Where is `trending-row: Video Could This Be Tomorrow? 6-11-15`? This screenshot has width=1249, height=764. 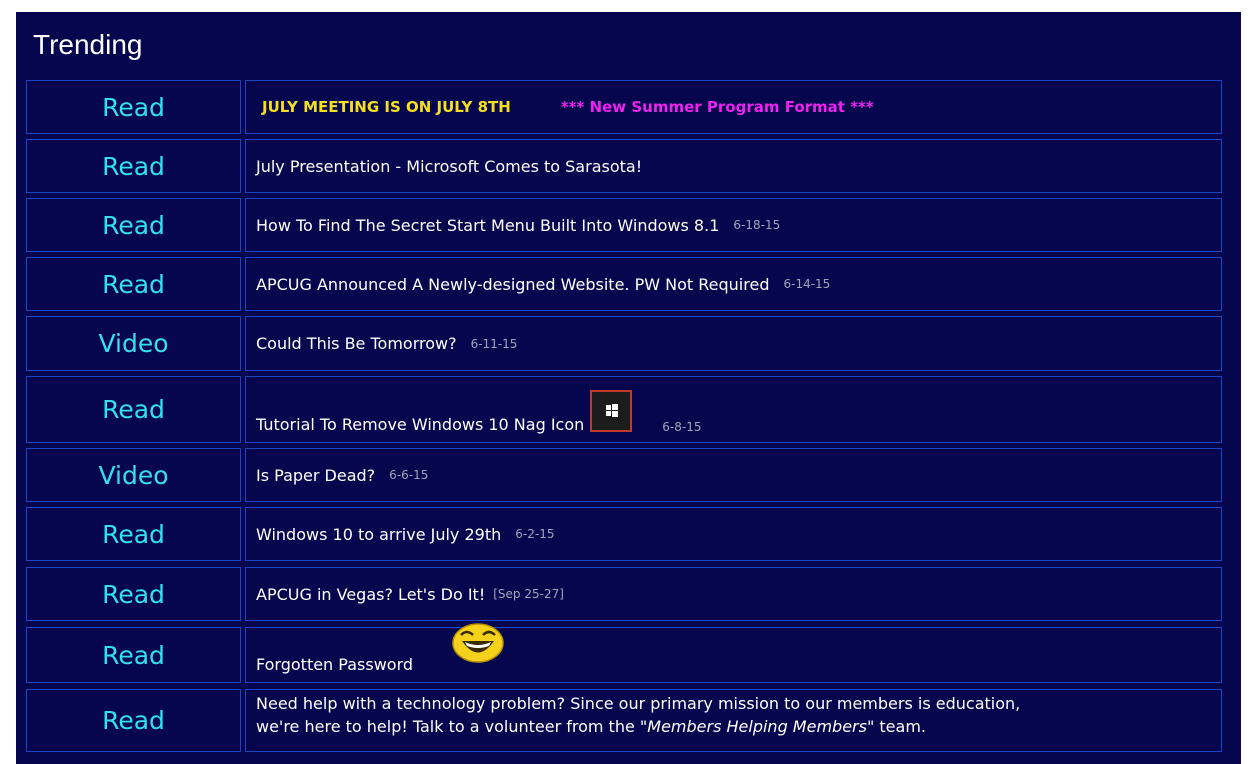
trending-row: Video Could This Be Tomorrow? 6-11-15 is located at coordinates (624, 343).